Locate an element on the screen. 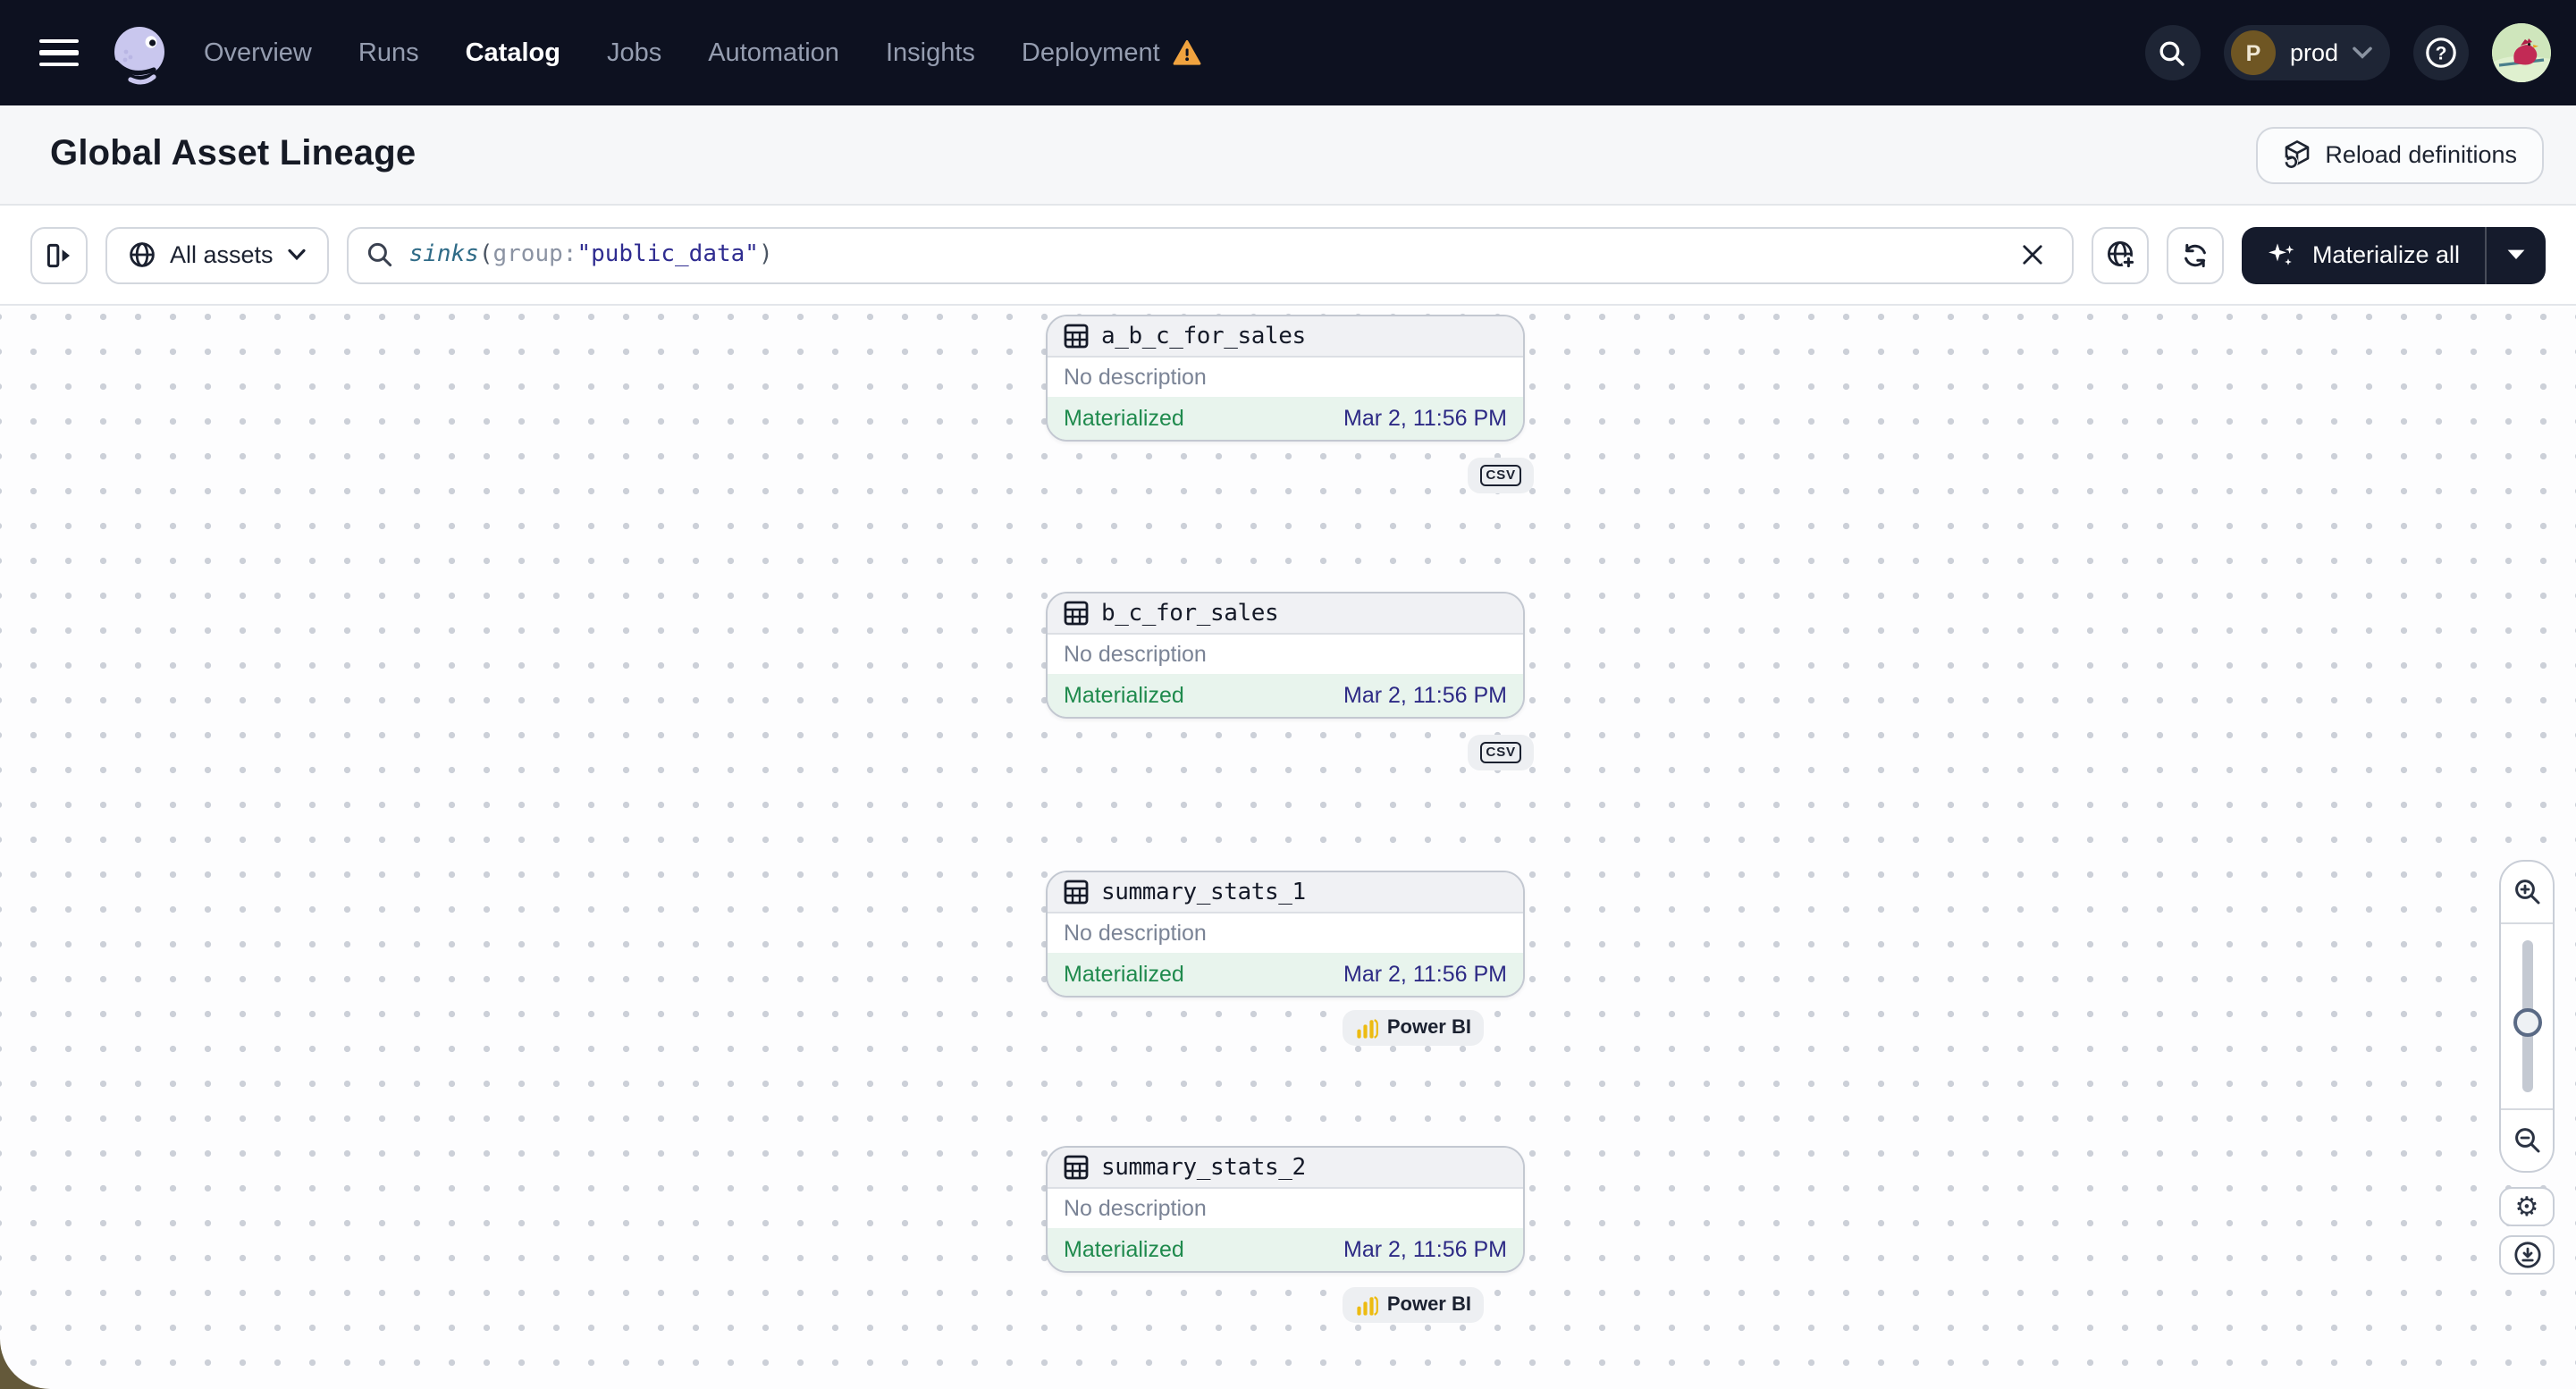  asset-node-header: summary_stats_1 is located at coordinates (1286, 892).